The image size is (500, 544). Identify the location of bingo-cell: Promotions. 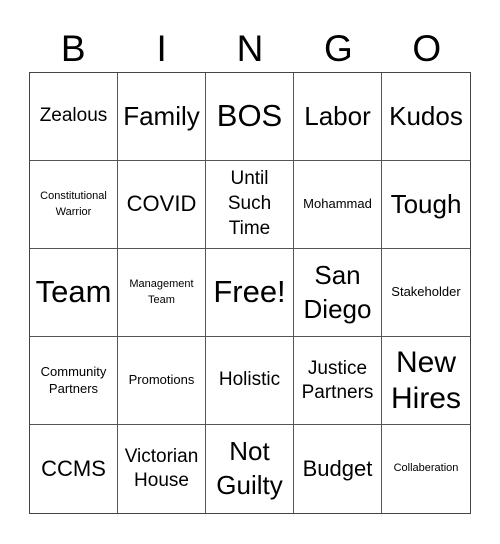
(162, 381).